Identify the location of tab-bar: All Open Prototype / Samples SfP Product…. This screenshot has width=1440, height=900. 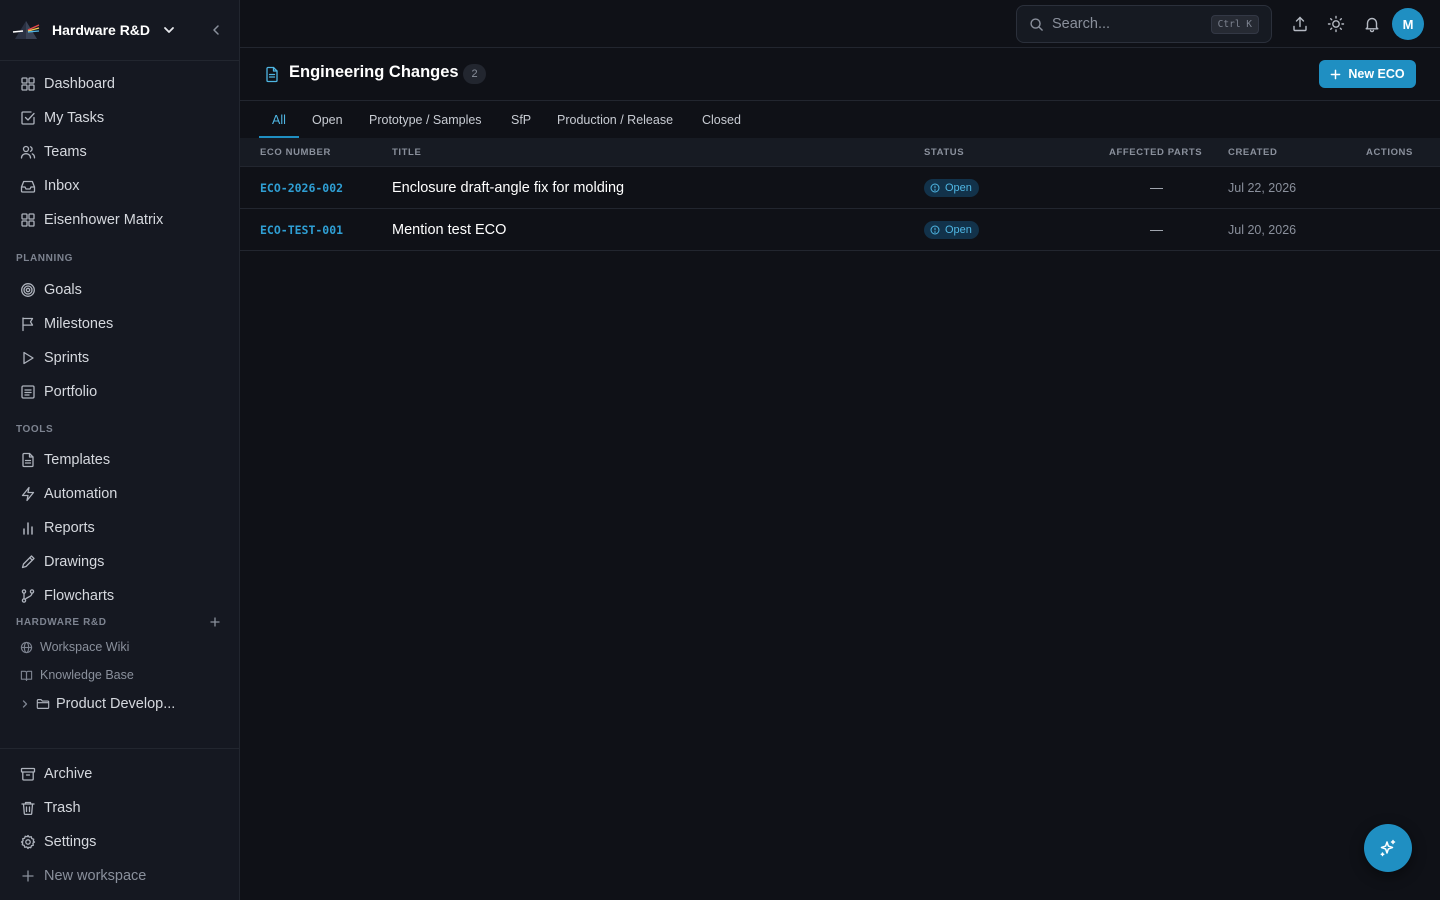
(840, 119).